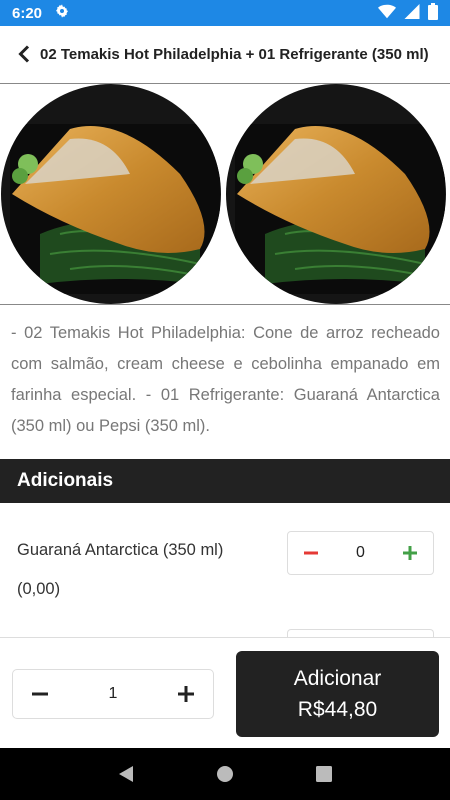 The image size is (450, 800). I want to click on quantity-stepper: 1, so click(113, 694).